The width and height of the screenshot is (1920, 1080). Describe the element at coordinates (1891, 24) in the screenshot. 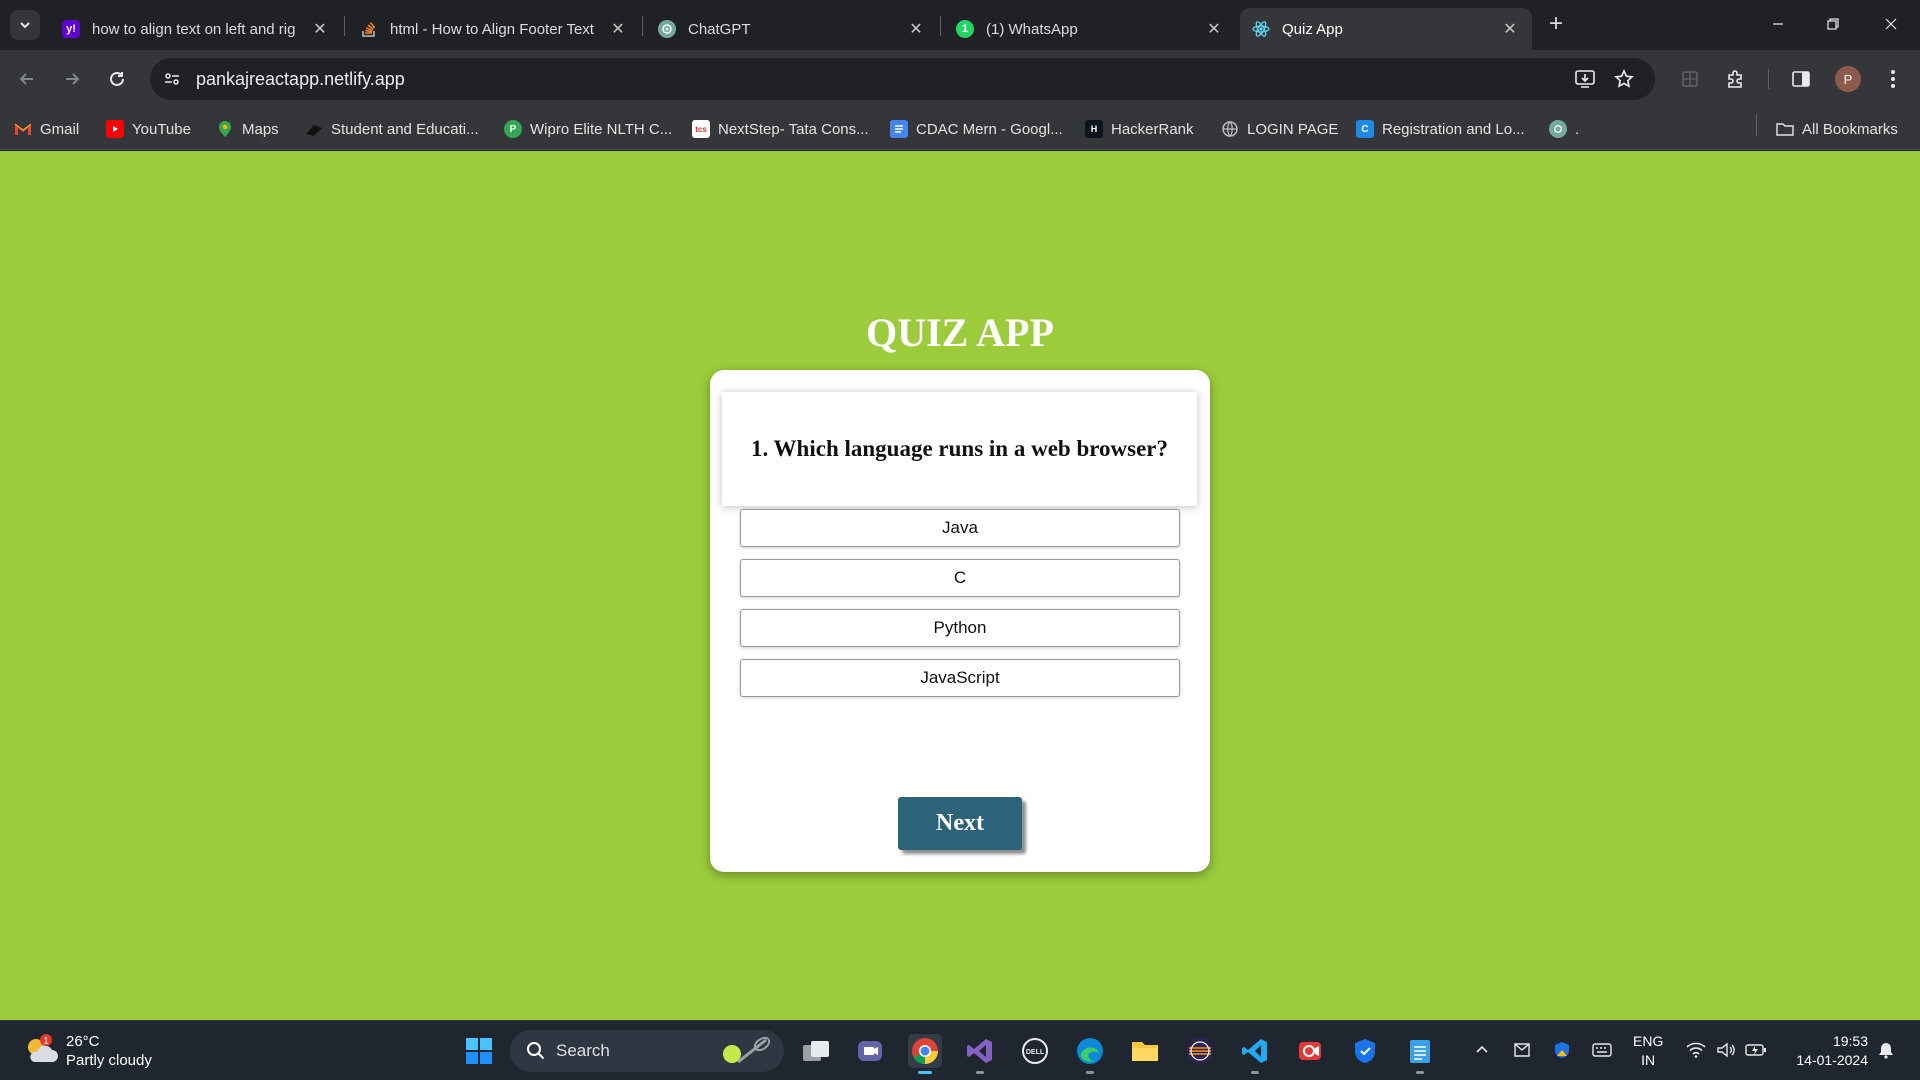

I see `close-window-button` at that location.